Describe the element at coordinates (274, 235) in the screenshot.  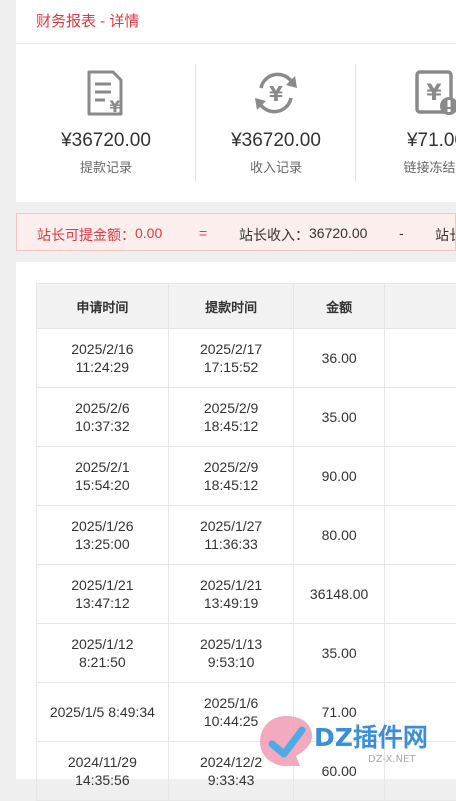
I see `income-label: 站长收入：` at that location.